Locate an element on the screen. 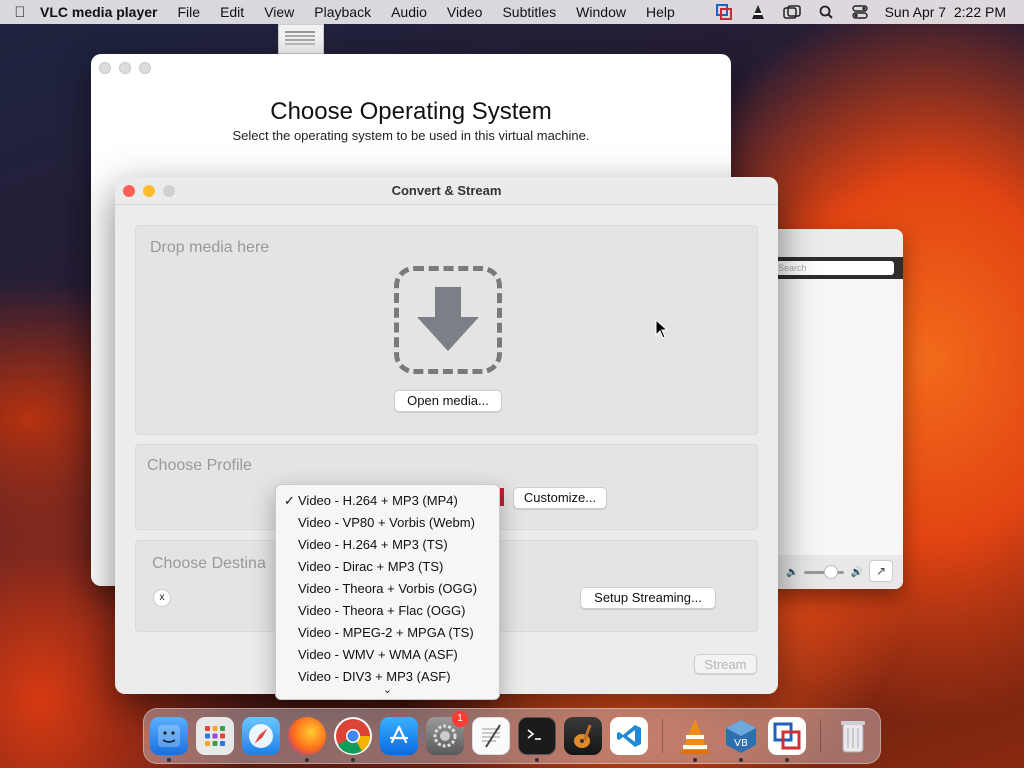 The height and width of the screenshot is (768, 1024). drop-zone-icon is located at coordinates (448, 320).